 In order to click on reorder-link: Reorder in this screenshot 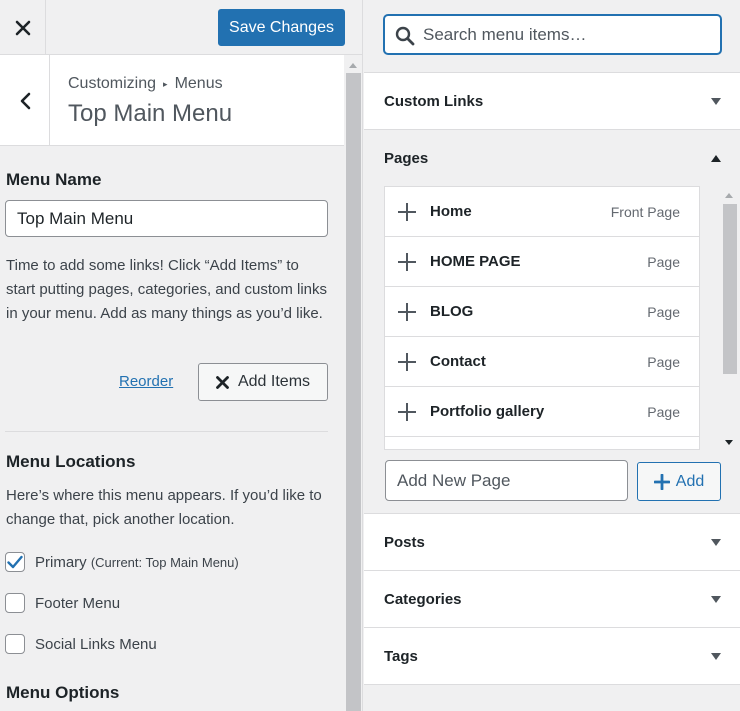, I will do `click(146, 381)`.